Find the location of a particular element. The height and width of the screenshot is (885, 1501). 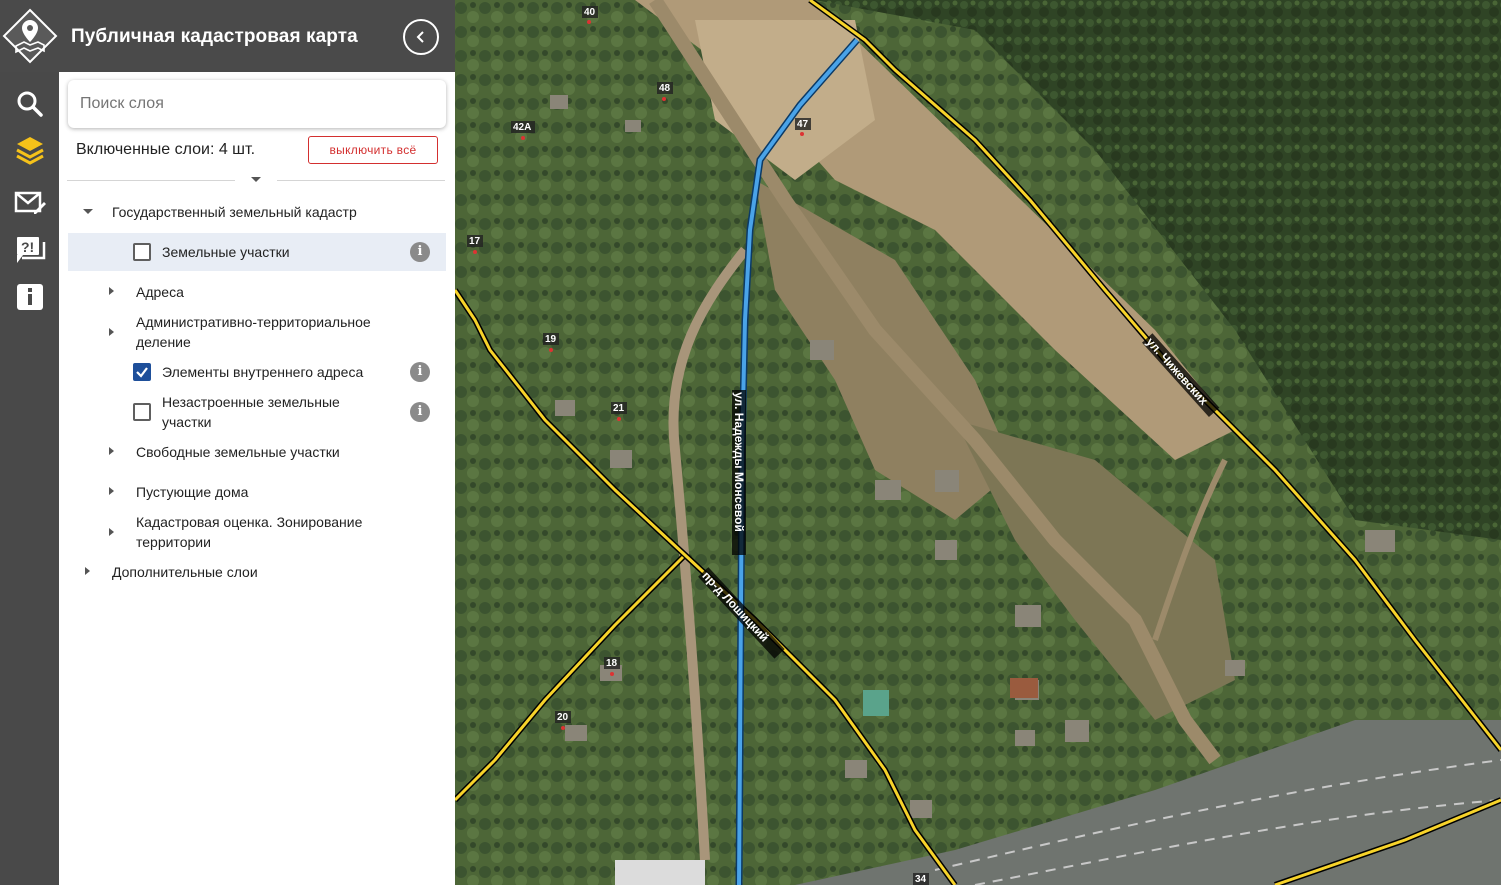

layer-search-box is located at coordinates (257, 104).